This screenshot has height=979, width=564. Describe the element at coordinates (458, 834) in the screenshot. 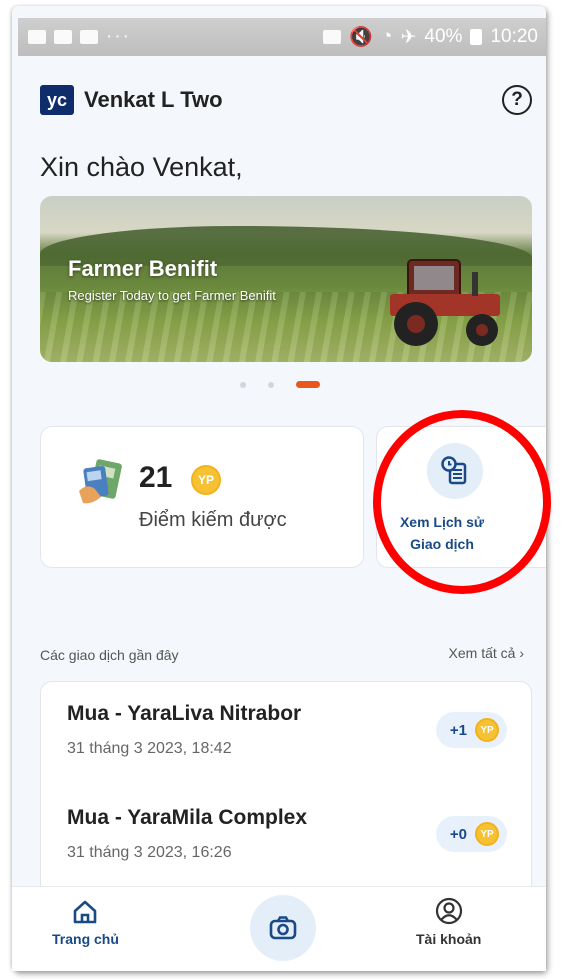

I see `transaction-points: +0` at that location.